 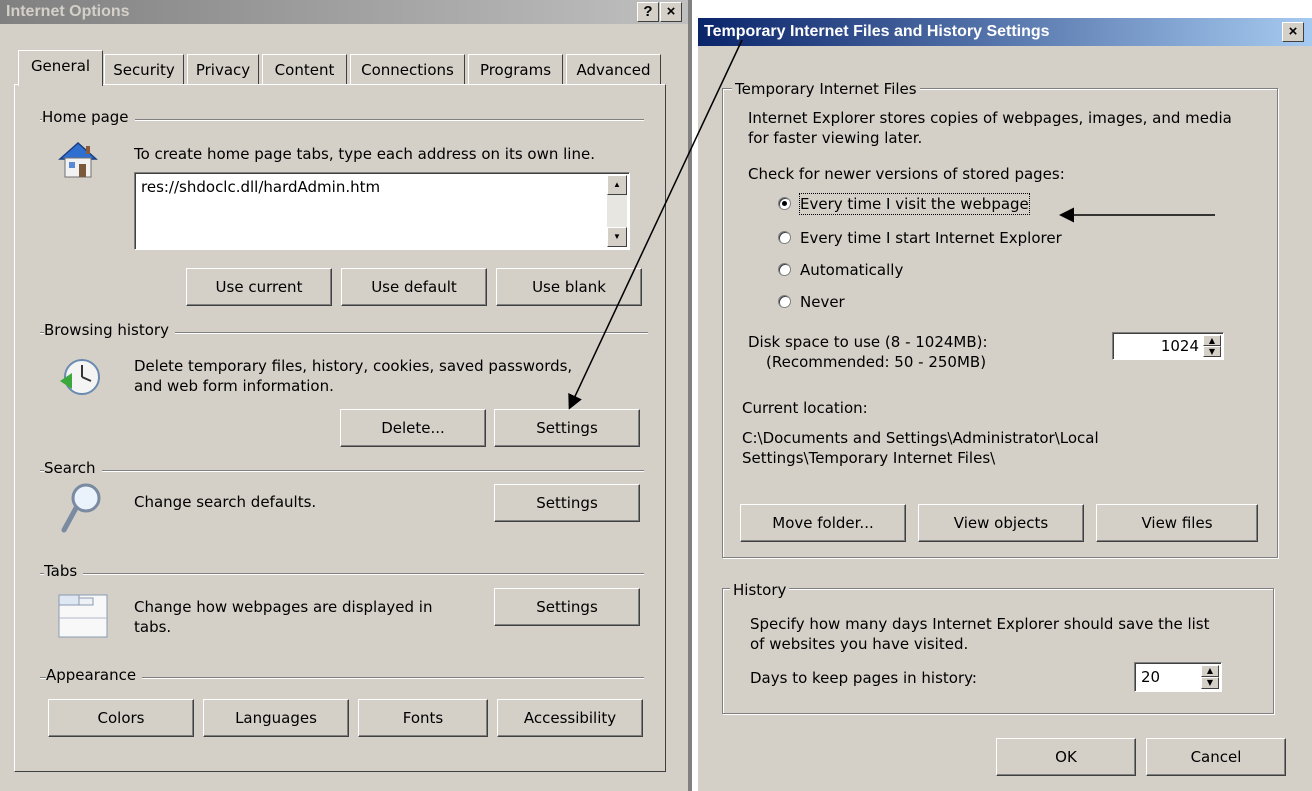 What do you see at coordinates (655, 224) in the screenshot?
I see `arrow-settings-to-dialog` at bounding box center [655, 224].